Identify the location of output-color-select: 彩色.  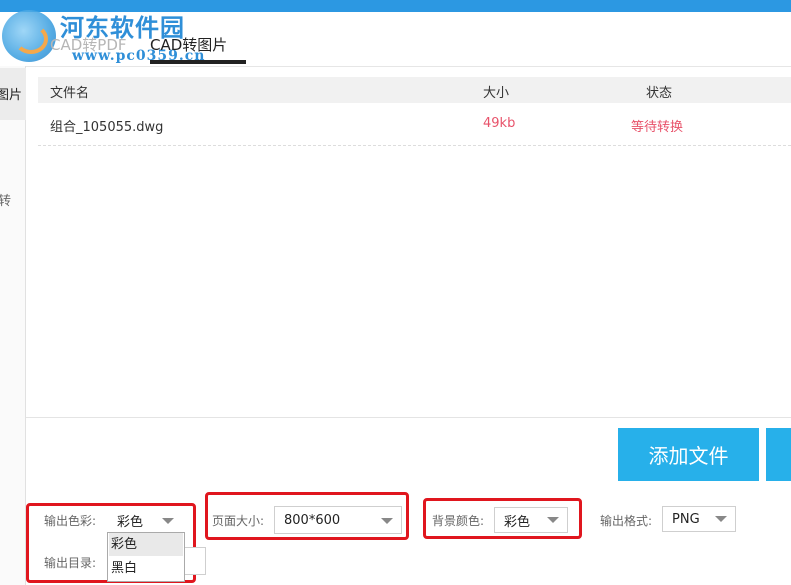
(145, 520).